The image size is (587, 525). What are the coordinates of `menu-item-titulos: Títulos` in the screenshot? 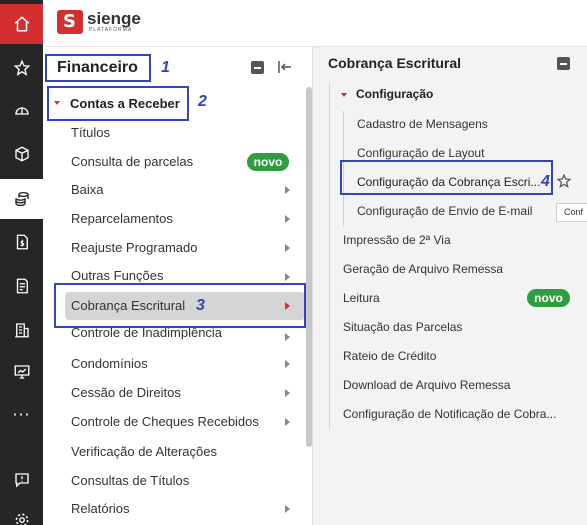 It's located at (90, 133).